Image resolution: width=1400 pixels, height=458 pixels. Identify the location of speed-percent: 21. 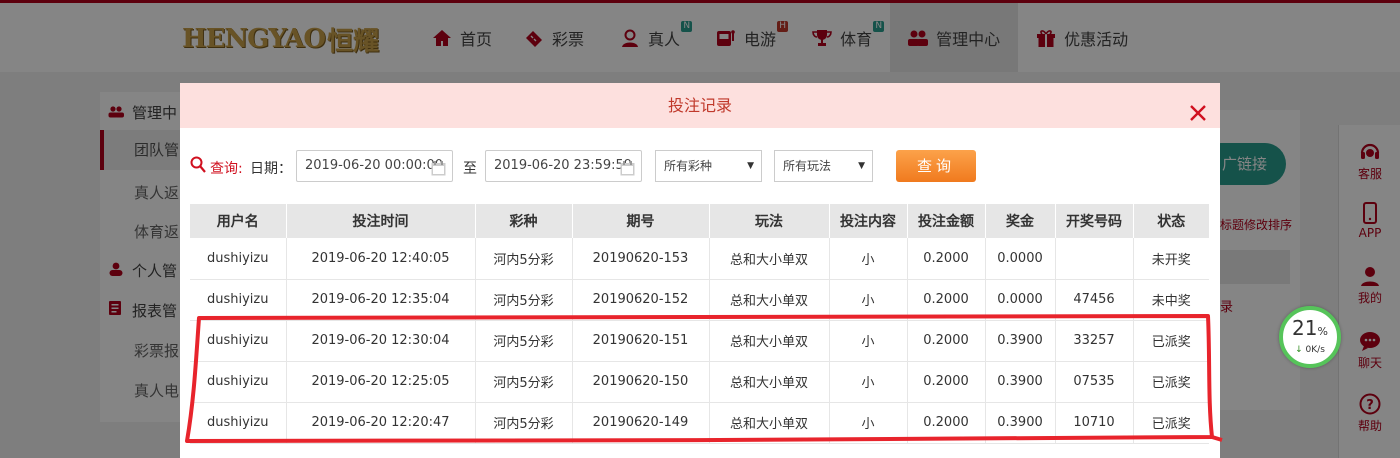
(1305, 328).